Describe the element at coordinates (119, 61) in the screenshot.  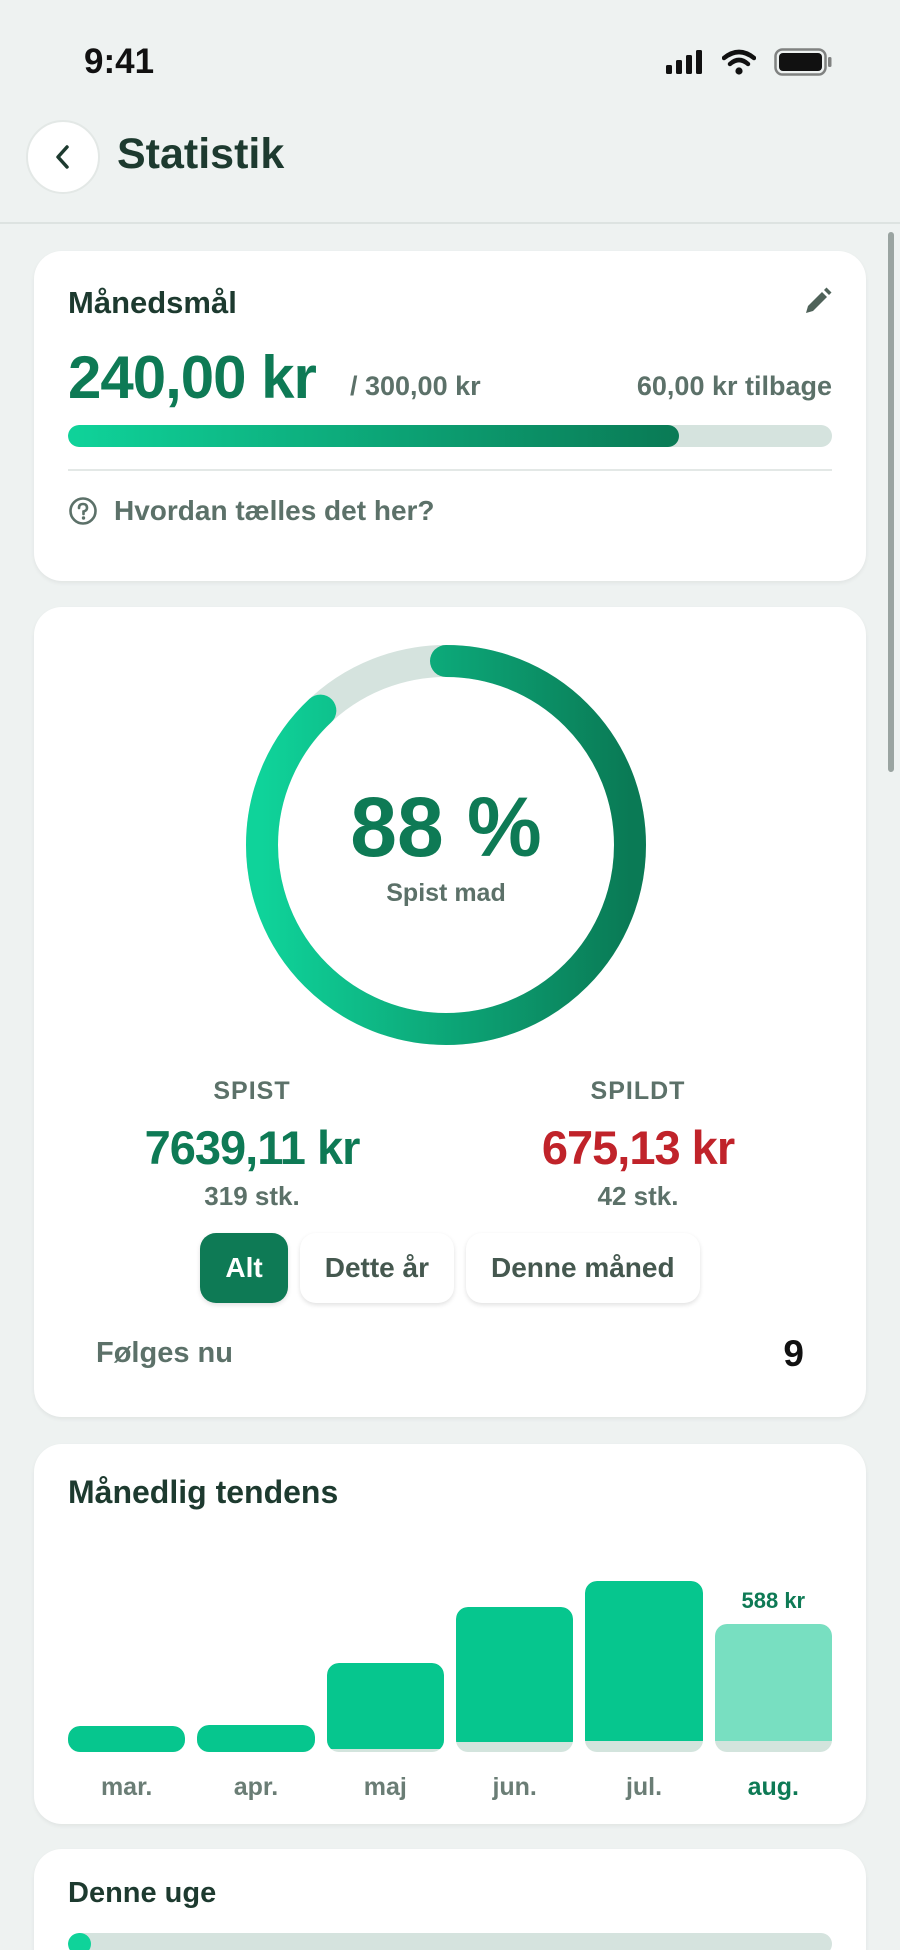
I see `status-time: 9:41` at that location.